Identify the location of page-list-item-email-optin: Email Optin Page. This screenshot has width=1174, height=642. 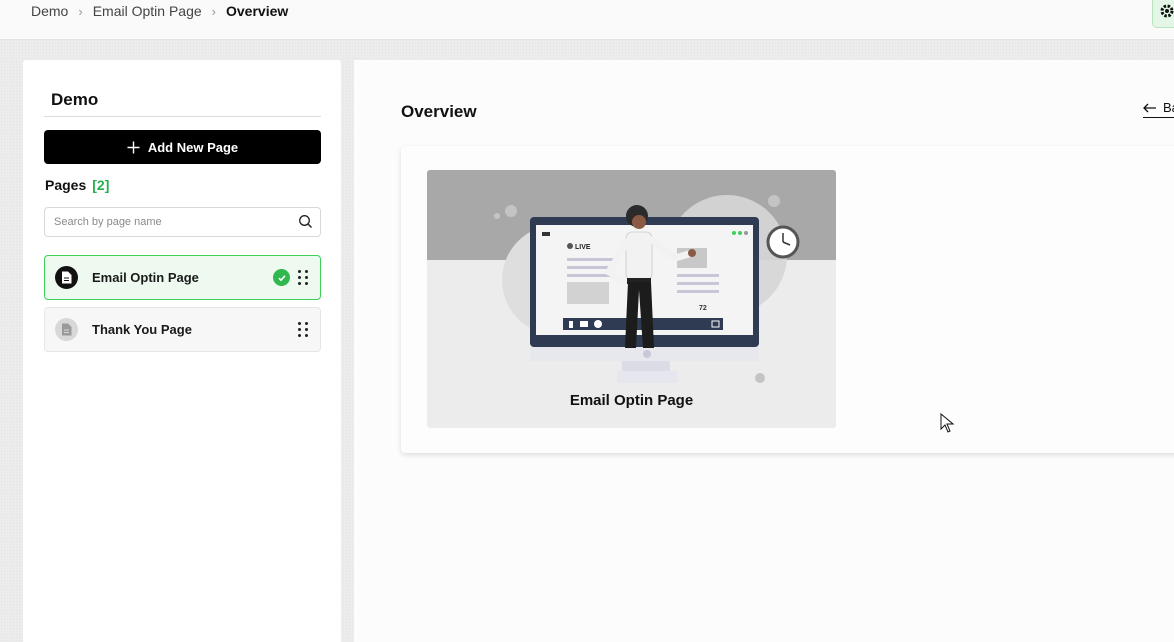
(182, 277).